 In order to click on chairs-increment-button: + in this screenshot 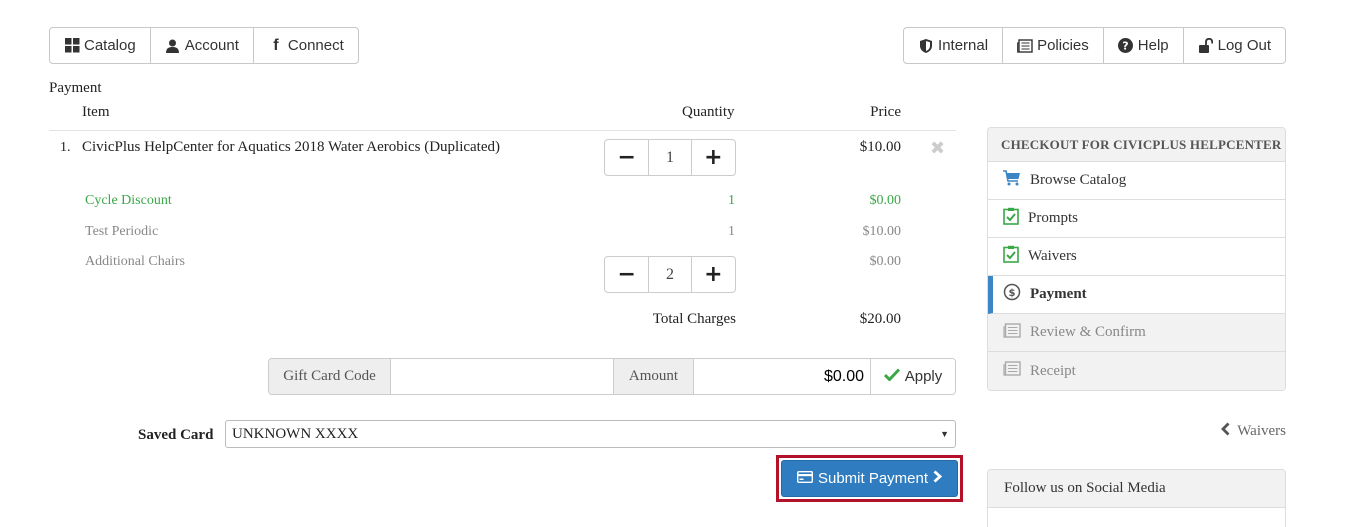, I will do `click(713, 274)`.